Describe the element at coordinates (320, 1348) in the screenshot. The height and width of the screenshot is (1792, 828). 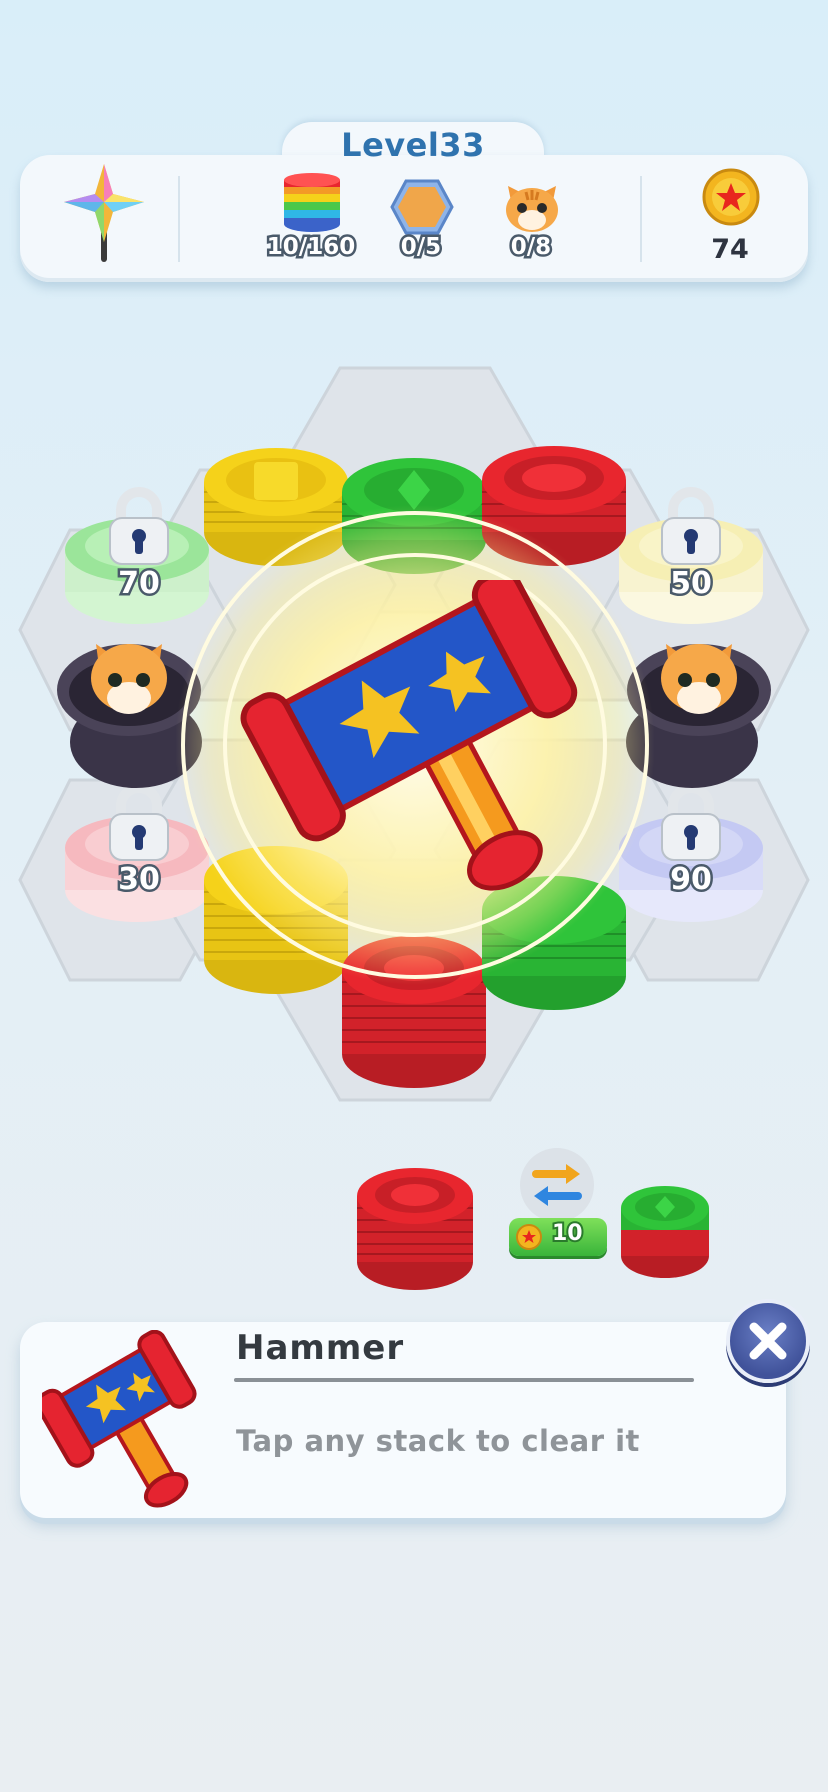
I see `tooltip-title: Hammer` at that location.